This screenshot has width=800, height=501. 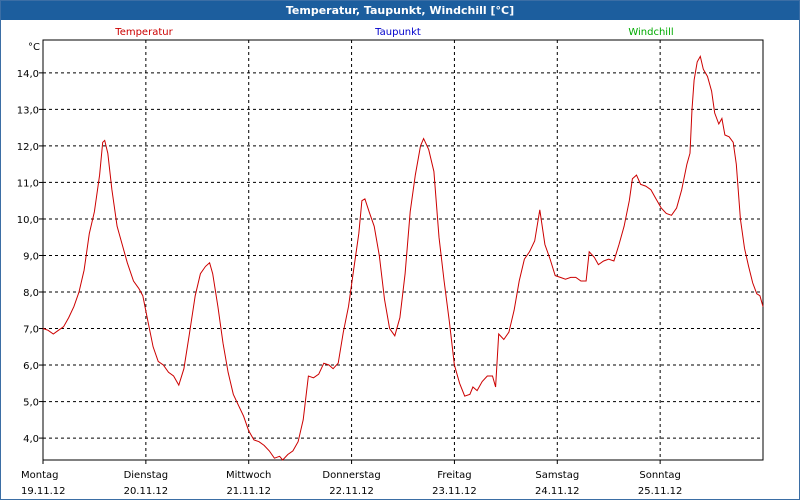 What do you see at coordinates (31, 439) in the screenshot?
I see `y-tick-label: 4,0` at bounding box center [31, 439].